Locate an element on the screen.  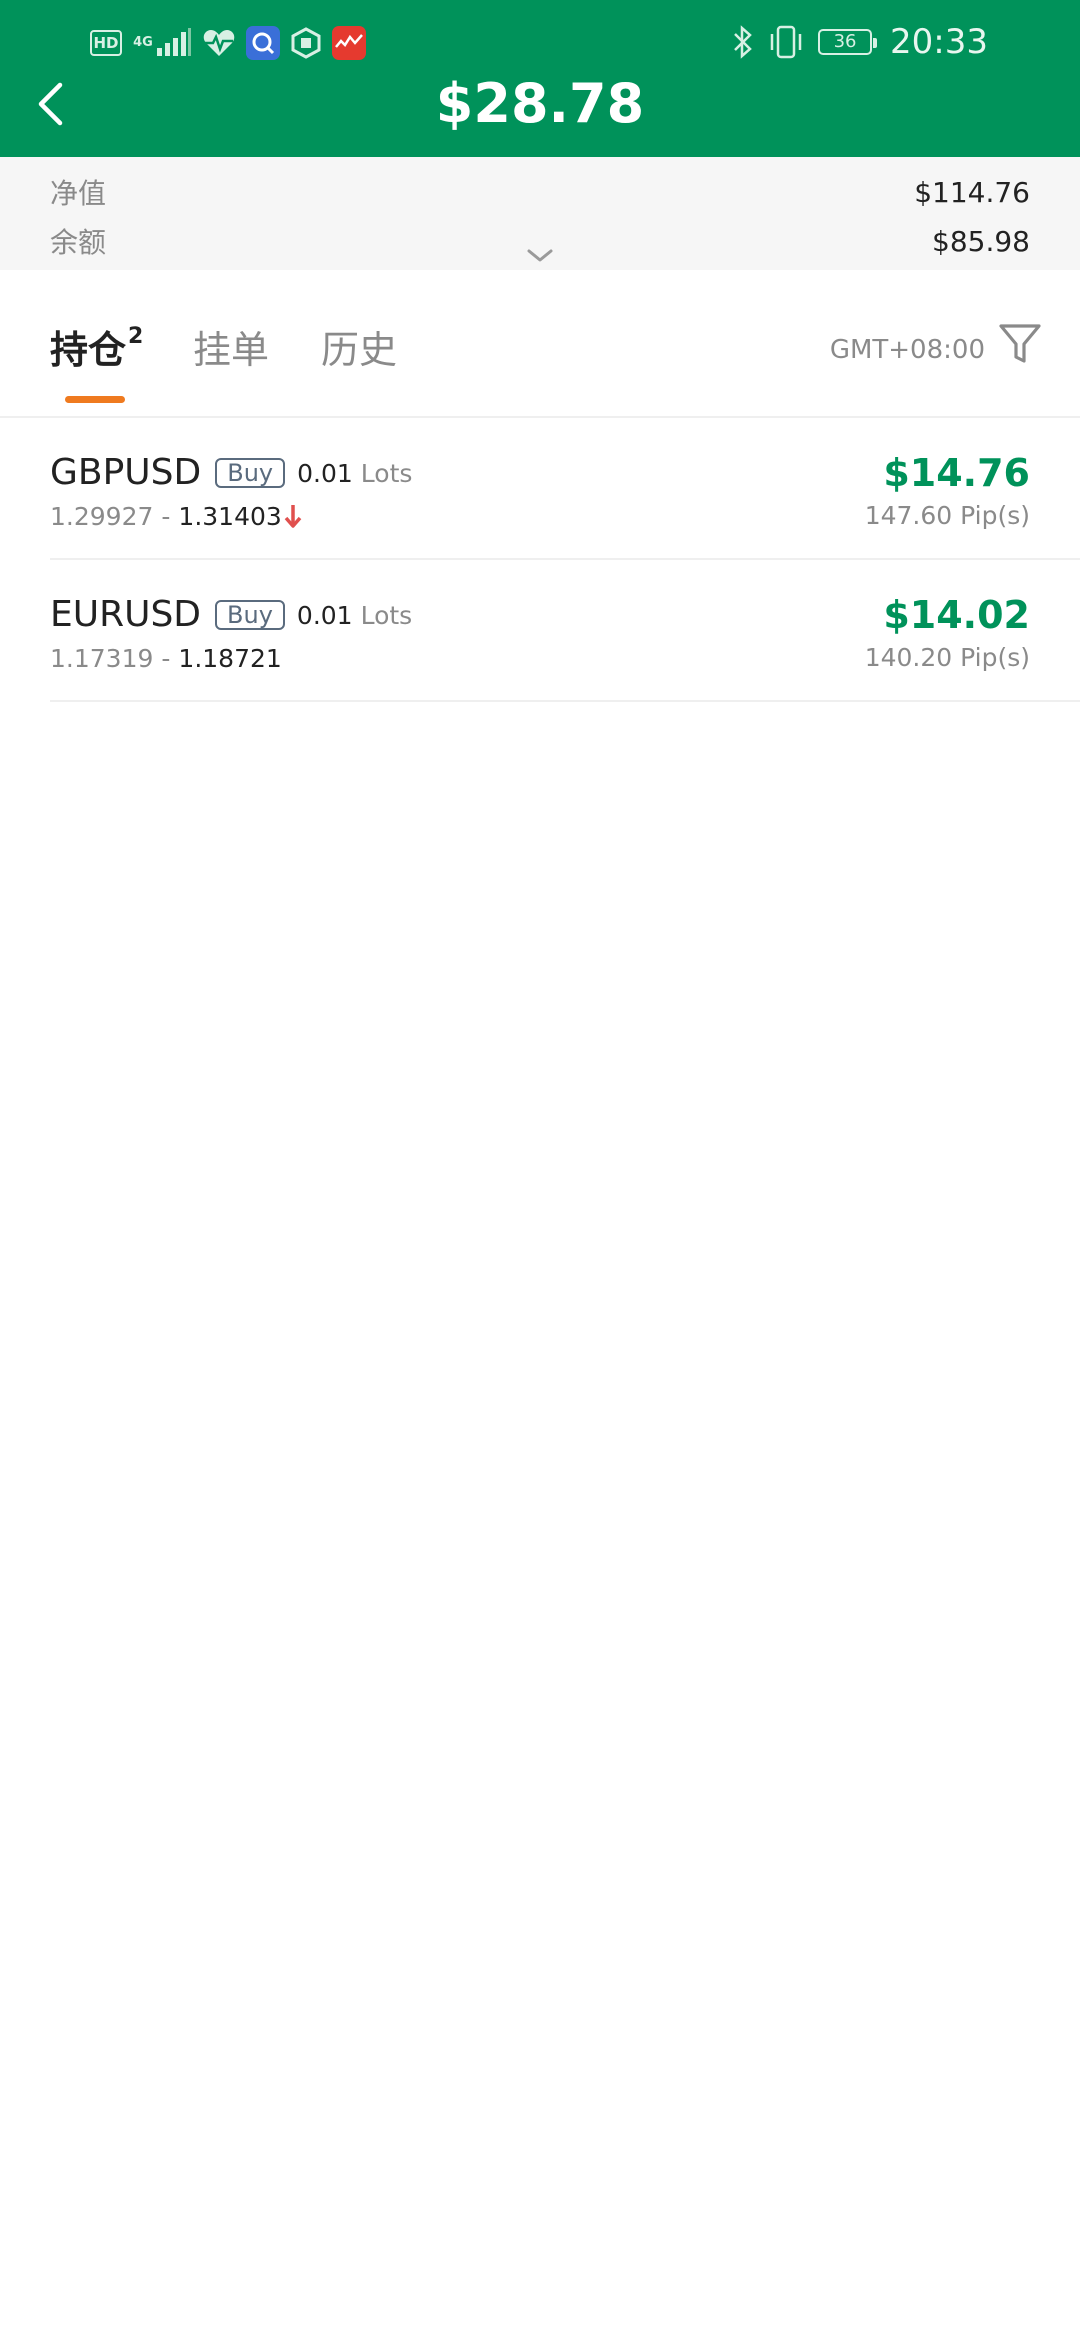
vibrate-icon is located at coordinates (786, 42).